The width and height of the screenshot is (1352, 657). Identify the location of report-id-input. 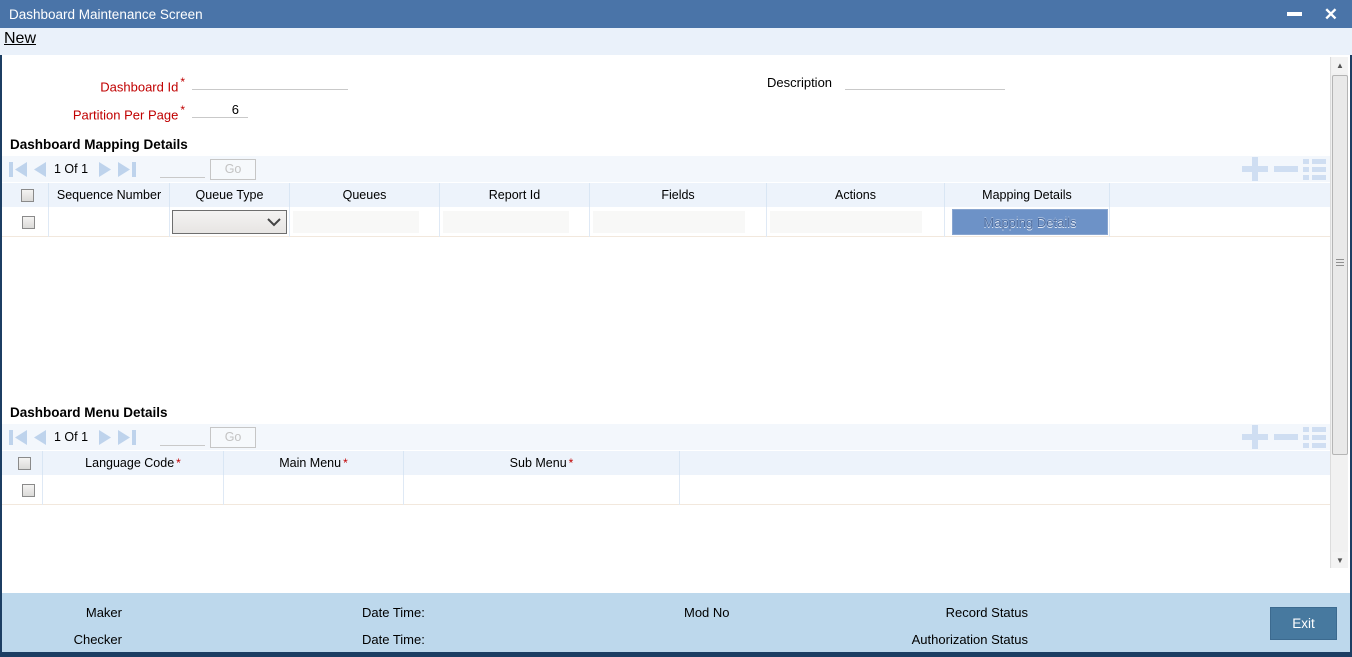
(506, 222).